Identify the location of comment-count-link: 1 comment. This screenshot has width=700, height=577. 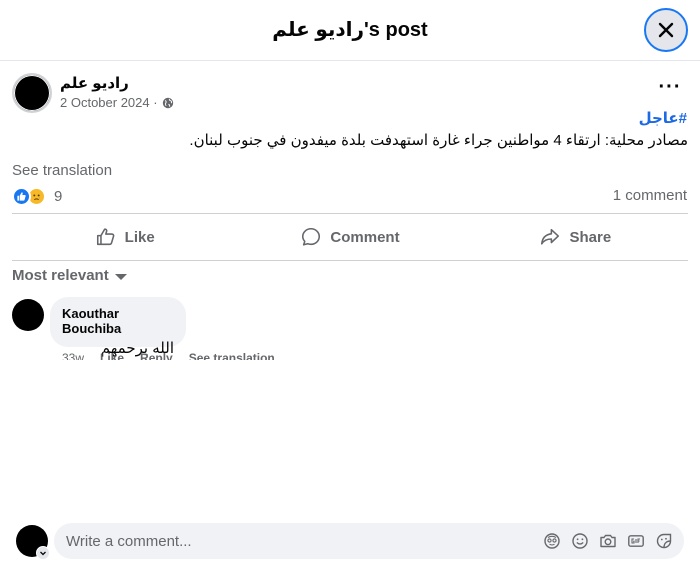
(650, 195).